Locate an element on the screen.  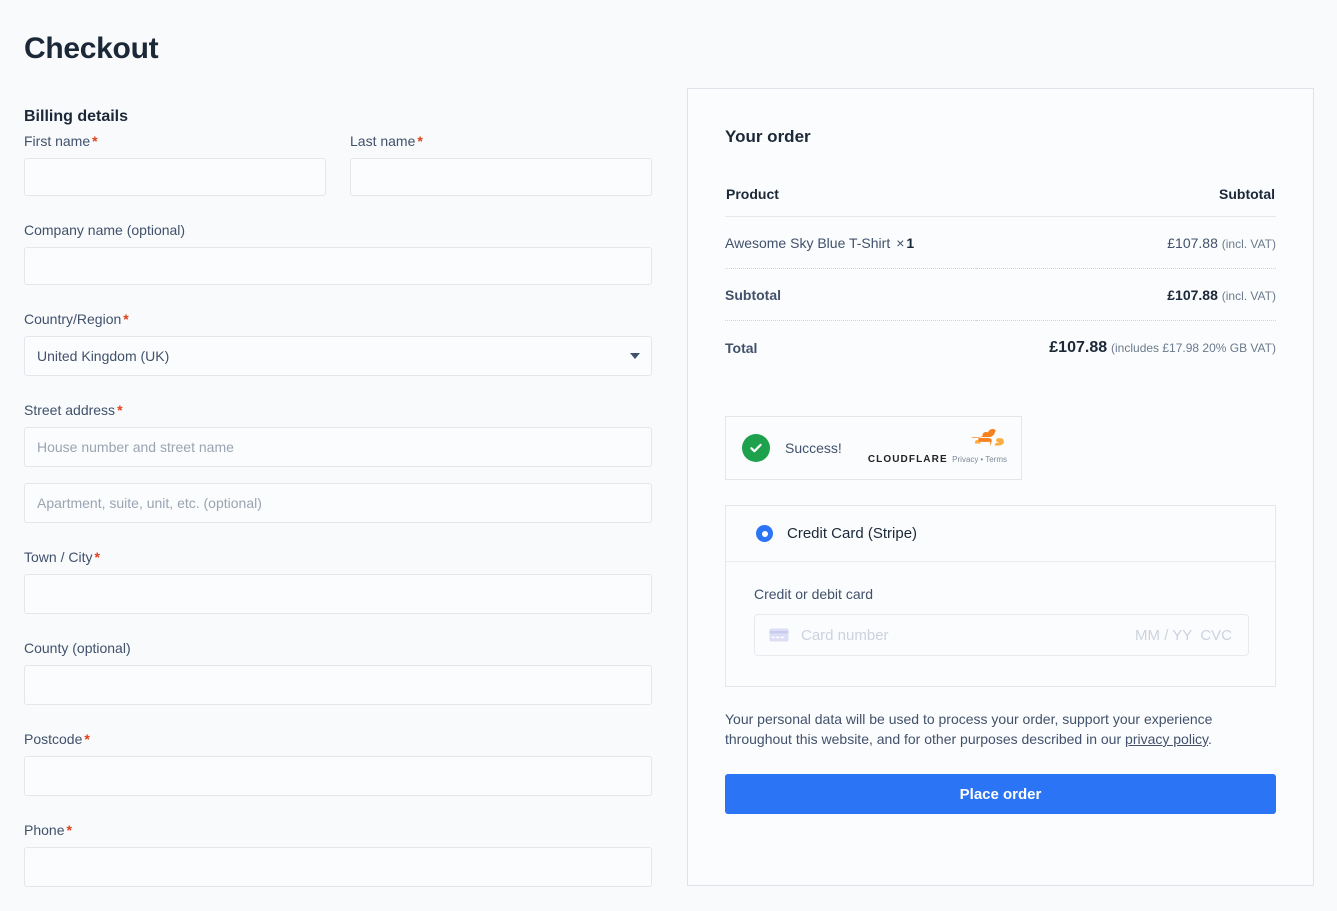
last-name-label-text: Last name is located at coordinates (383, 141).